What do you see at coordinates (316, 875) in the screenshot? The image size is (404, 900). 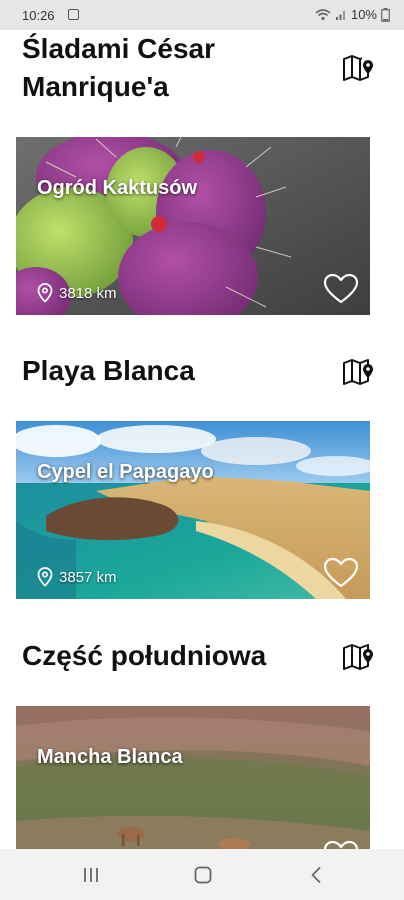 I see `back-icon` at bounding box center [316, 875].